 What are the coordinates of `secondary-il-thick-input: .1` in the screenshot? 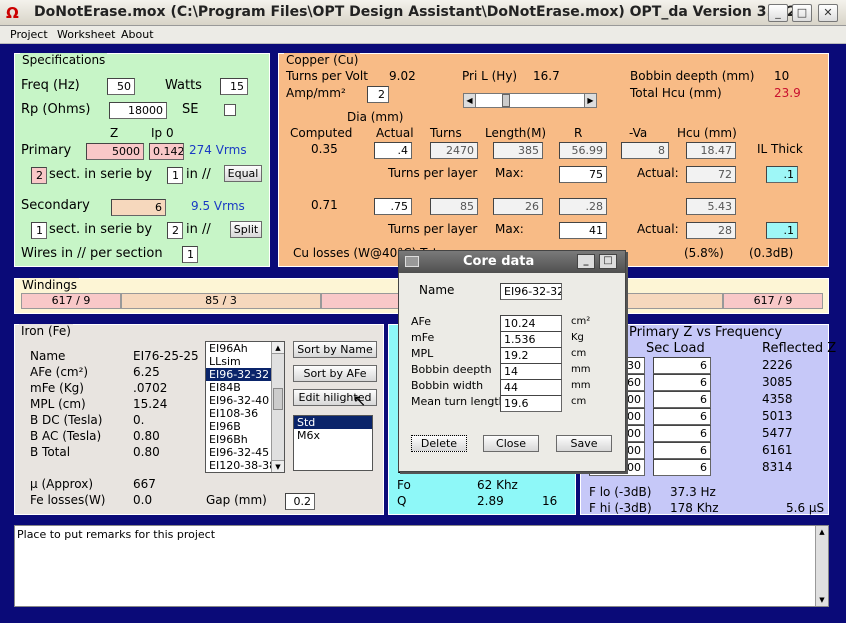 It's located at (782, 230).